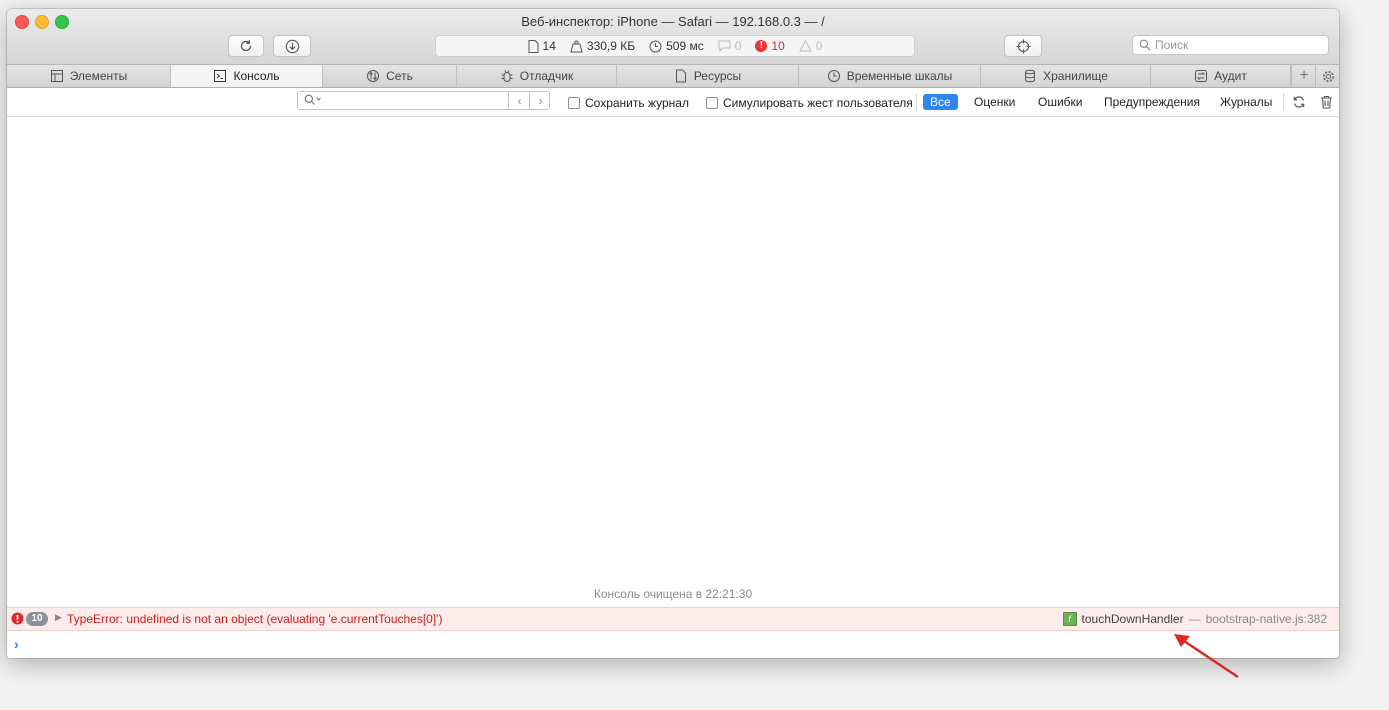 The height and width of the screenshot is (710, 1389). I want to click on chevron-right-icon: ›, so click(540, 100).